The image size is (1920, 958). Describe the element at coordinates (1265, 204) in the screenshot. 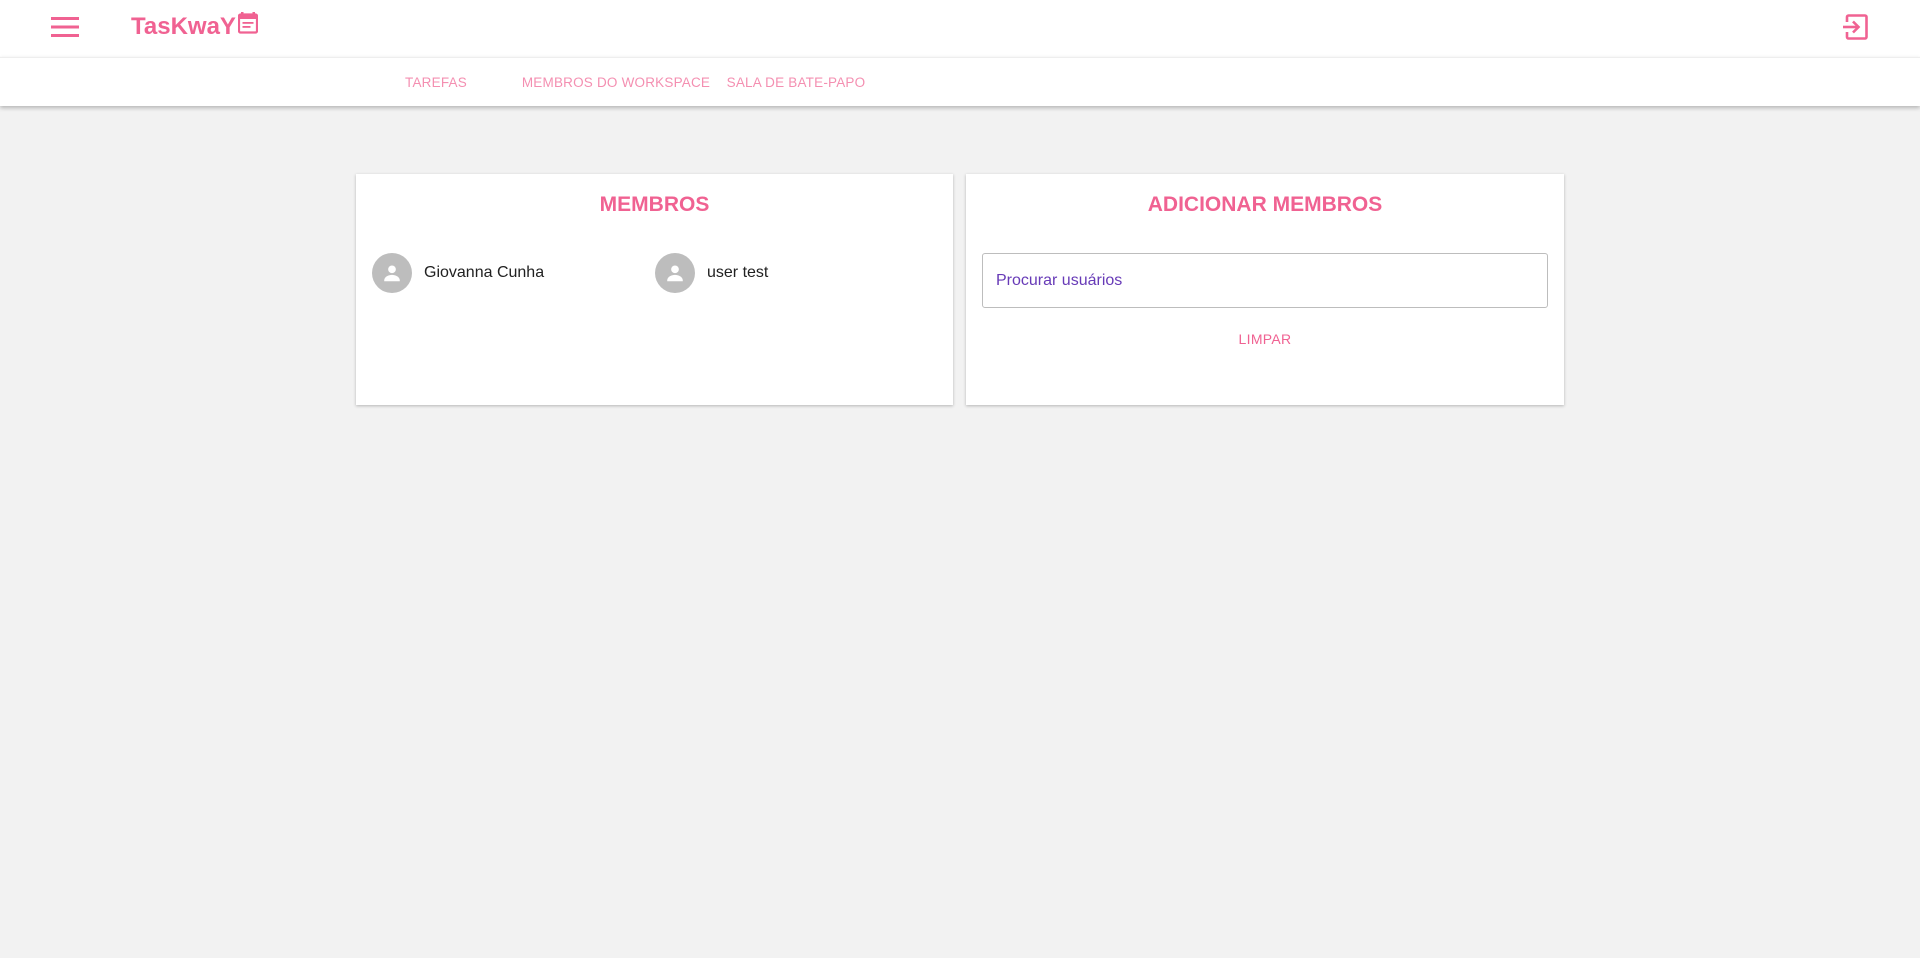

I see `add-members-title: ADICIONAR MEMBROS` at that location.